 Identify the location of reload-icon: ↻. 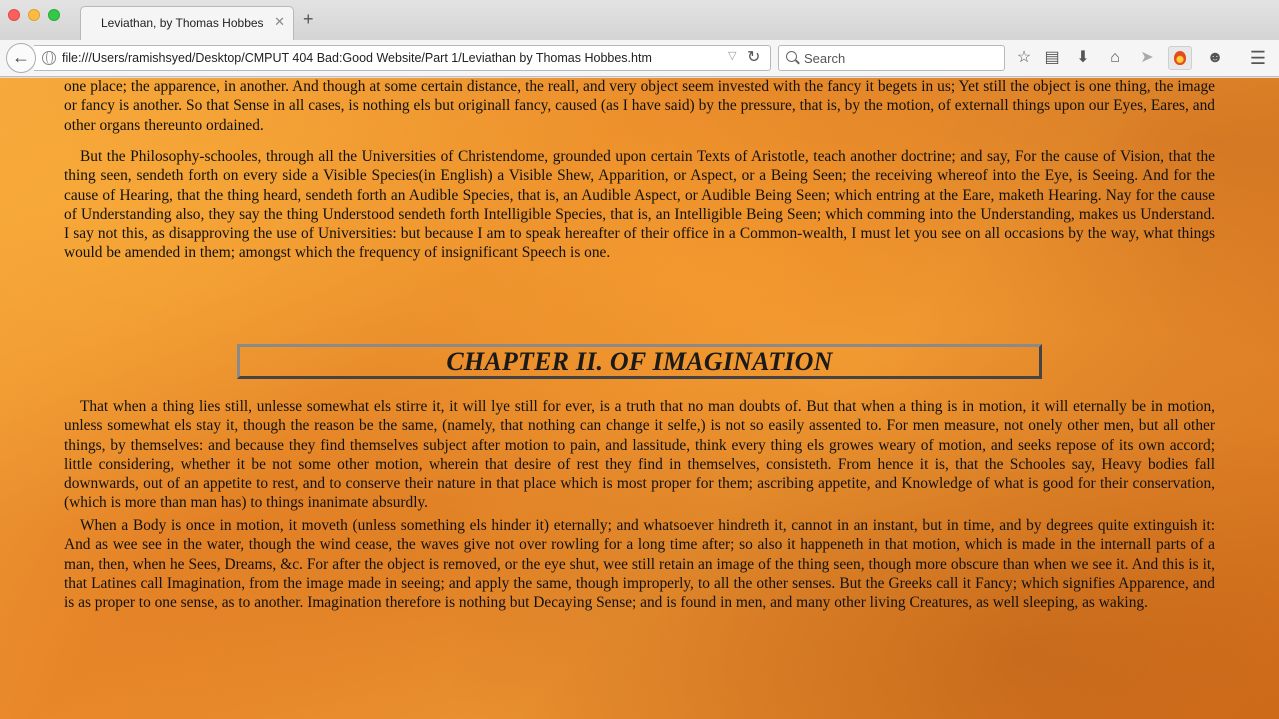
(753, 57).